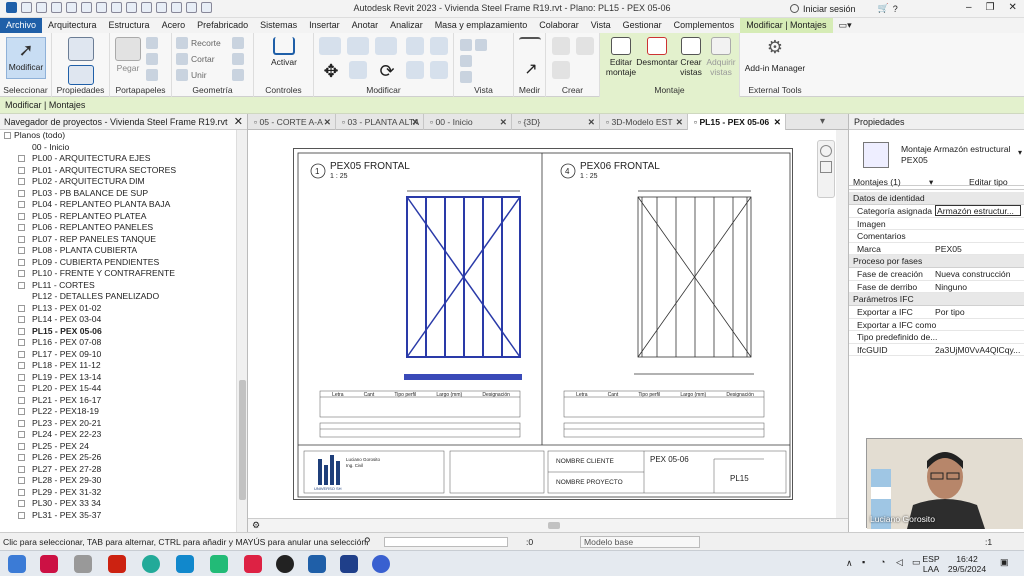 The image size is (1024, 576). What do you see at coordinates (439, 47) in the screenshot?
I see `split-button` at bounding box center [439, 47].